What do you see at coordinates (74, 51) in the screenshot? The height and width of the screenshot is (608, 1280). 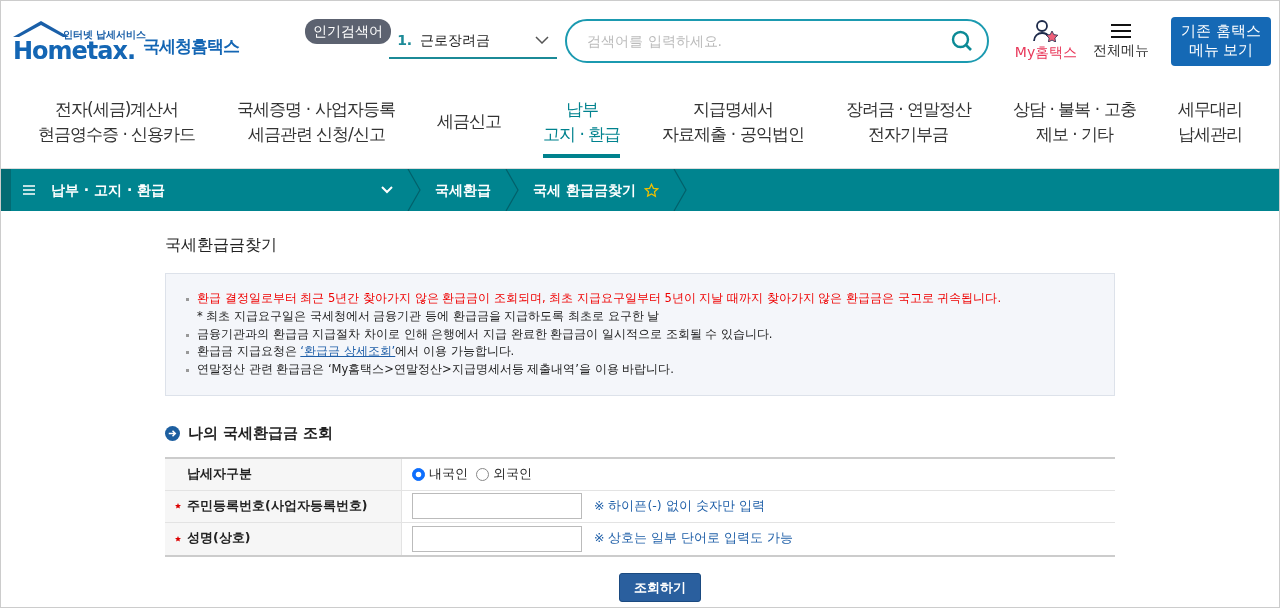 I see `logo: Hometax.` at bounding box center [74, 51].